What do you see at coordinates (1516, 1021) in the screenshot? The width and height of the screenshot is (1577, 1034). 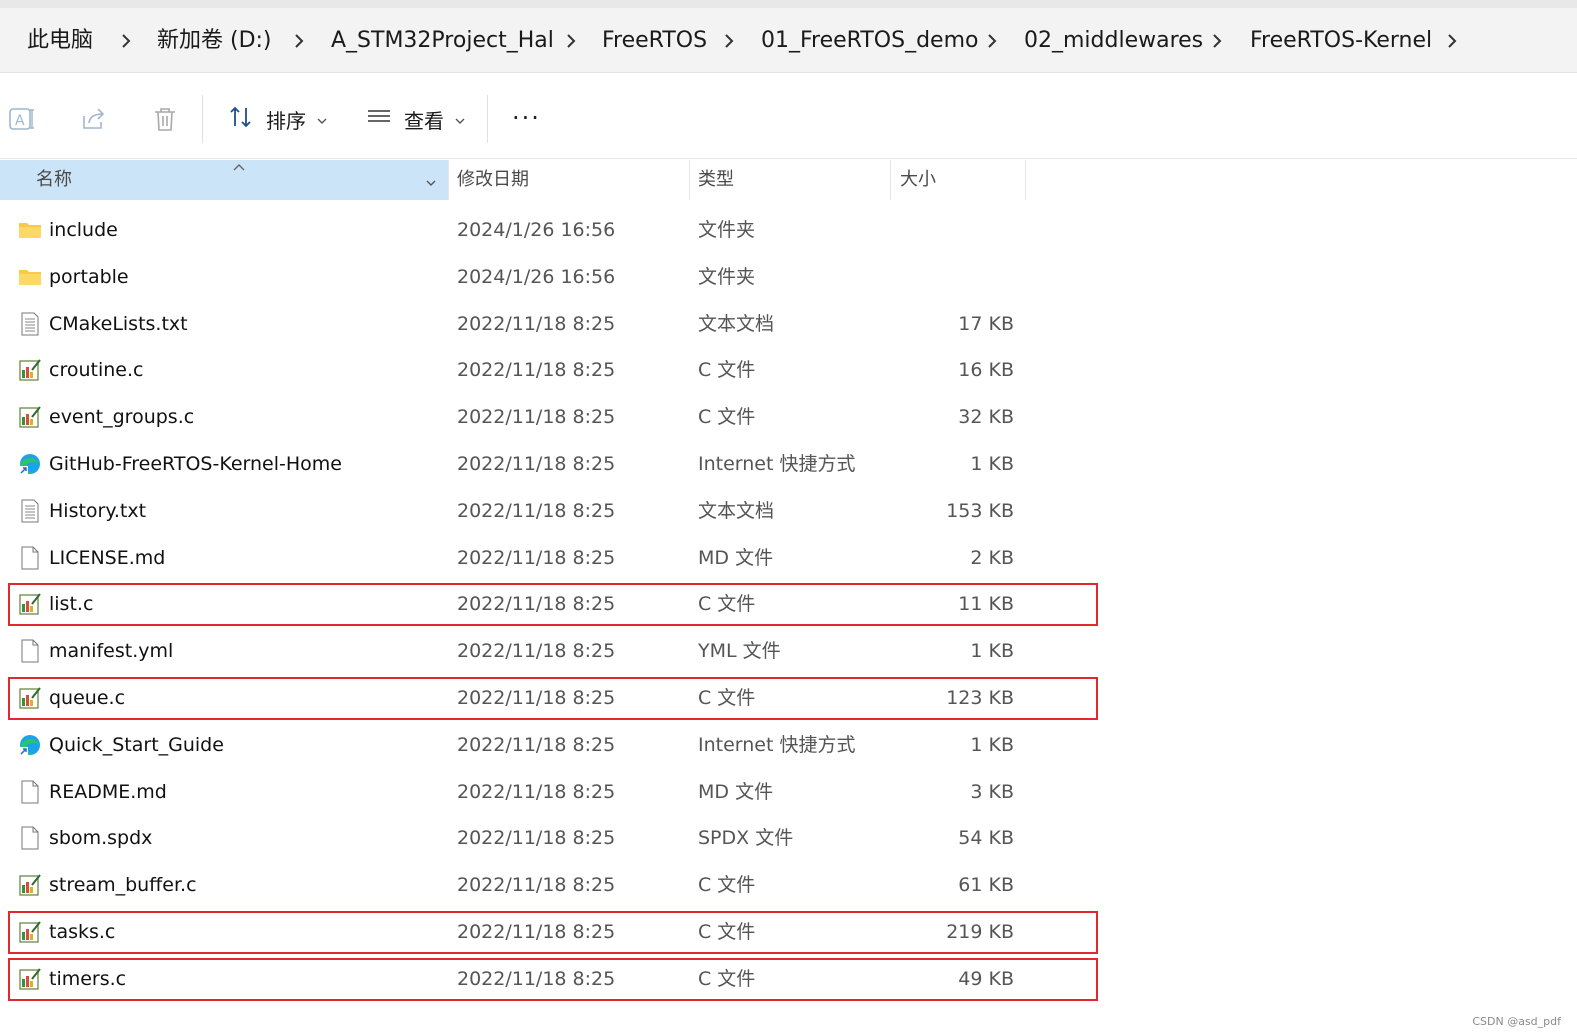 I see `watermark: CSDN @asd_pdf` at bounding box center [1516, 1021].